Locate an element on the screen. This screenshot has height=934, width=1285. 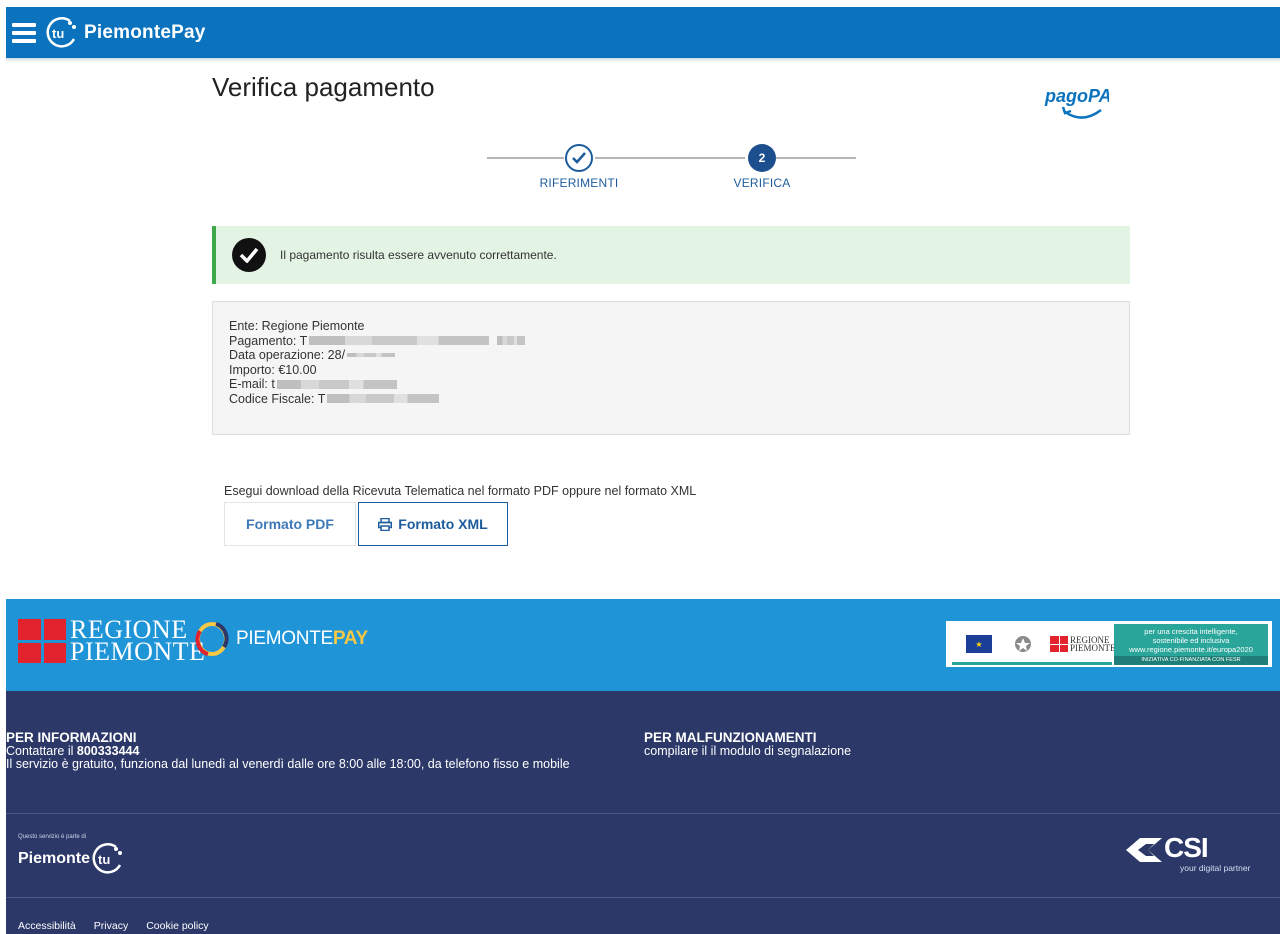
download-pdf-button: Formato PDF is located at coordinates (290, 524).